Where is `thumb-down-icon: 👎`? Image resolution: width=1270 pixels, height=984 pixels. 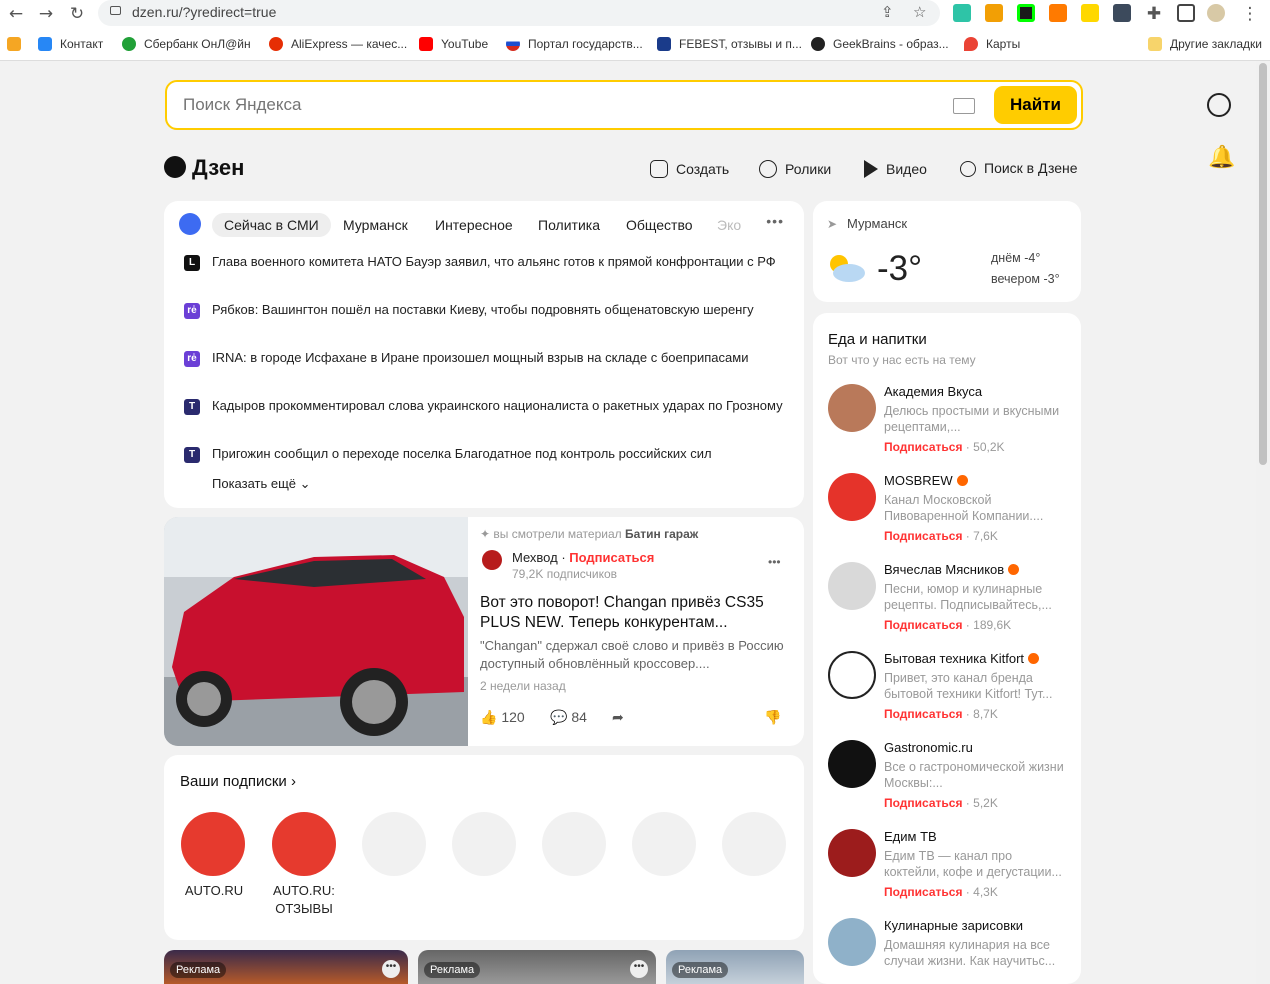
thumb-down-icon: 👎 is located at coordinates (772, 717).